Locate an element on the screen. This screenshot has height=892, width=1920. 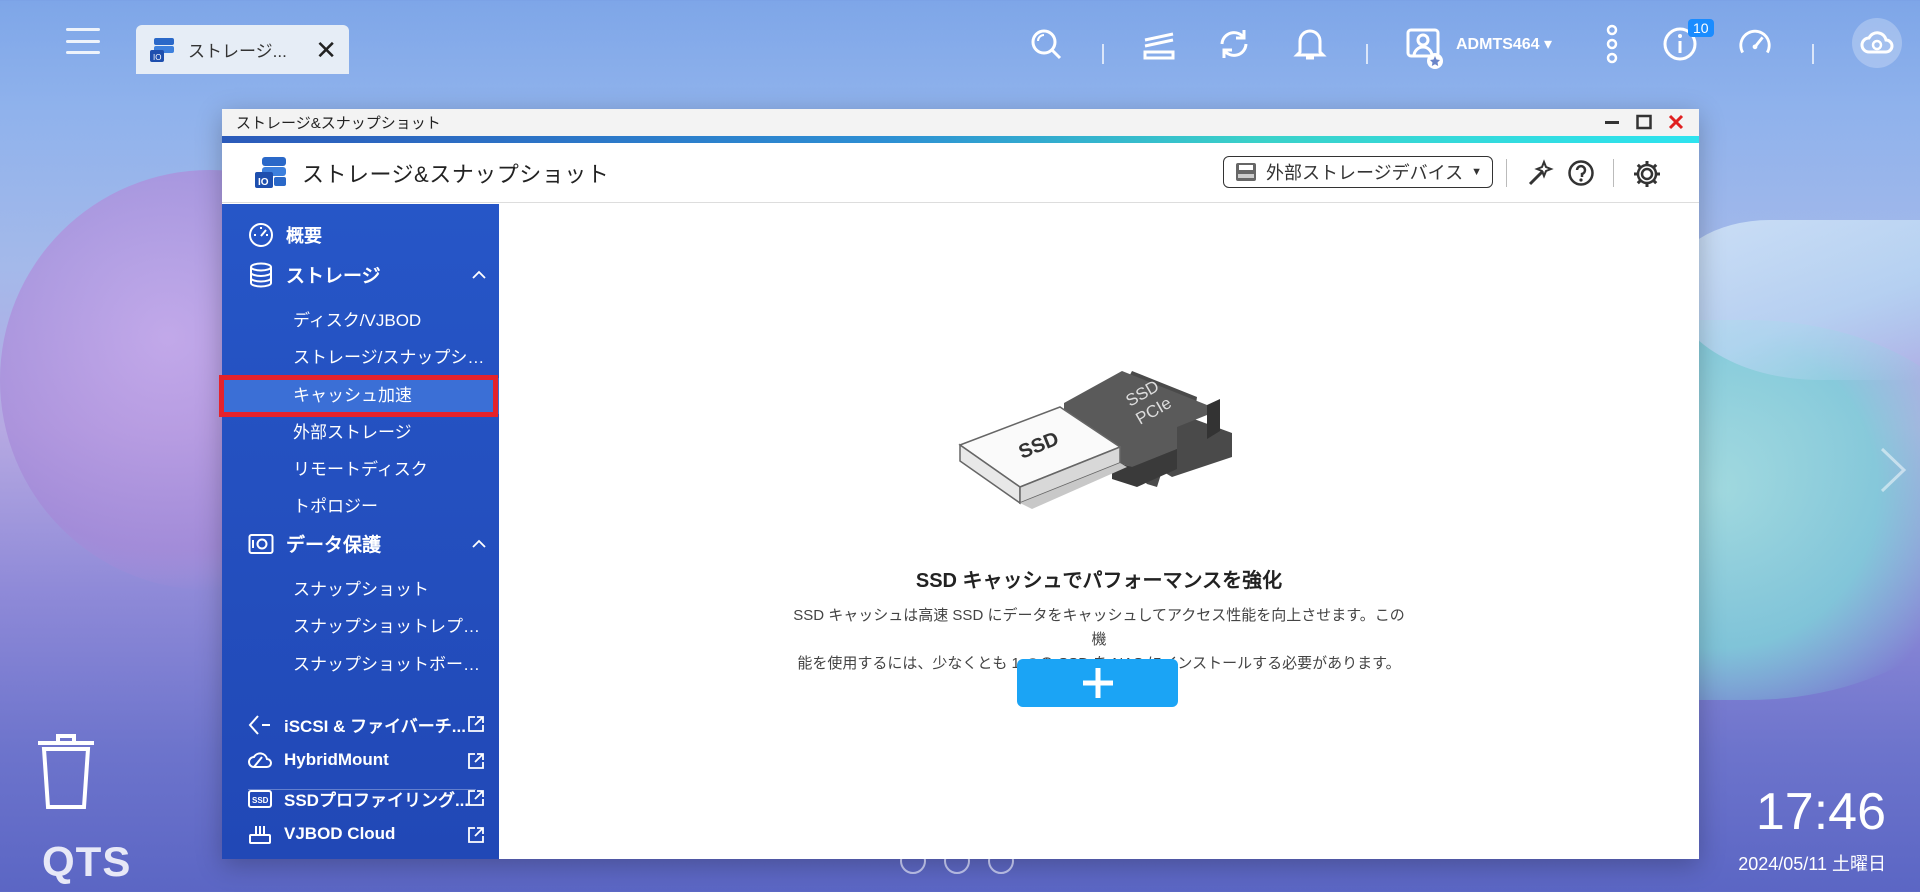
database-icon is located at coordinates (261, 274).